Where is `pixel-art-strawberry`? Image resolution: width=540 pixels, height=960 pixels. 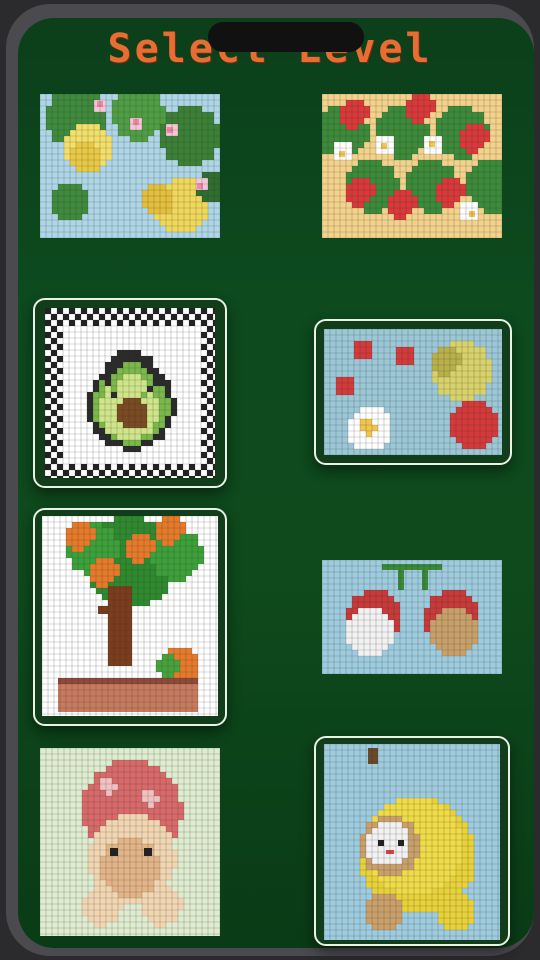 pixel-art-strawberry is located at coordinates (412, 166).